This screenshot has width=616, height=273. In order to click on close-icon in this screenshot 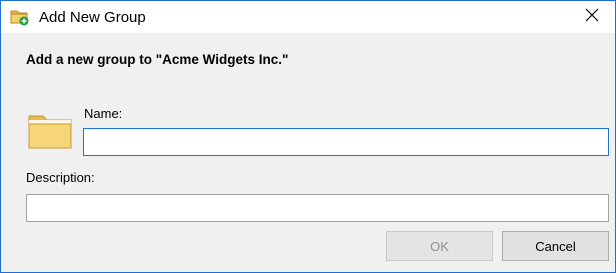, I will do `click(592, 17)`.